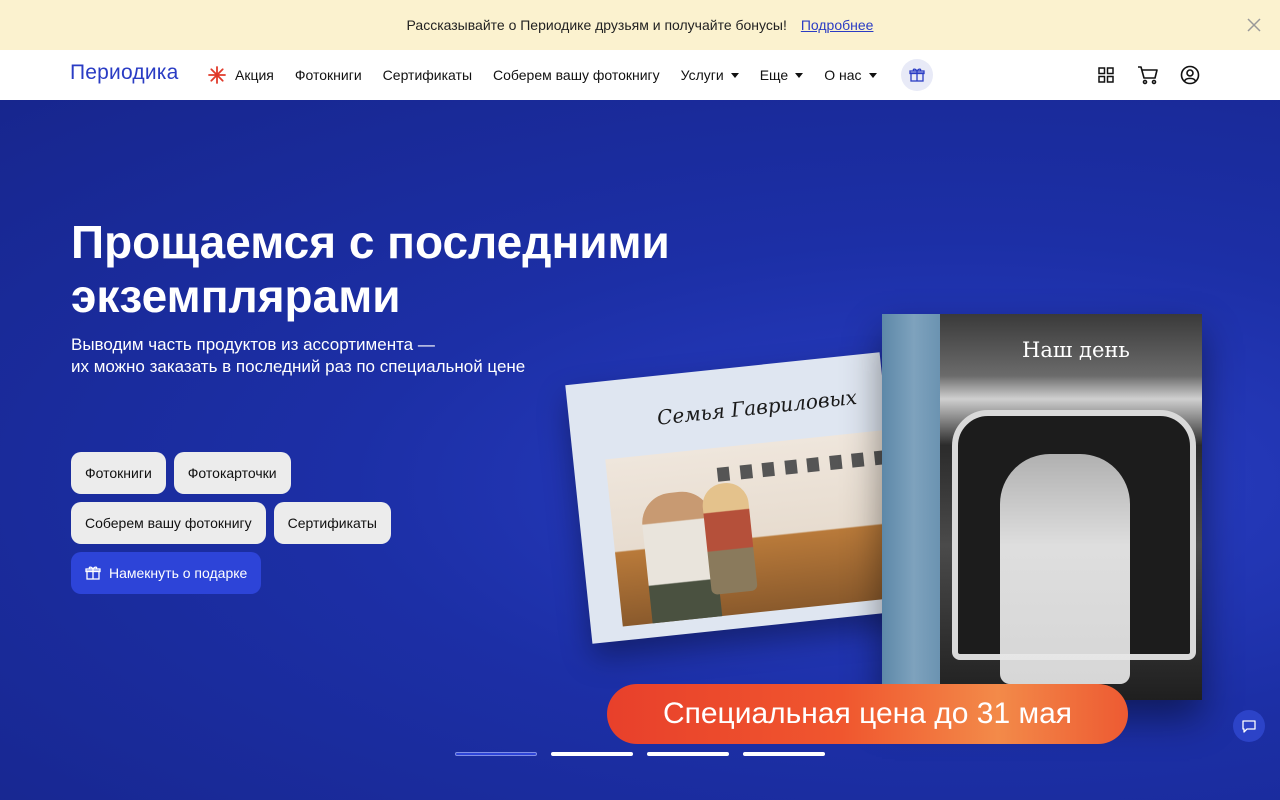 The width and height of the screenshot is (1280, 800). I want to click on star-icon, so click(217, 75).